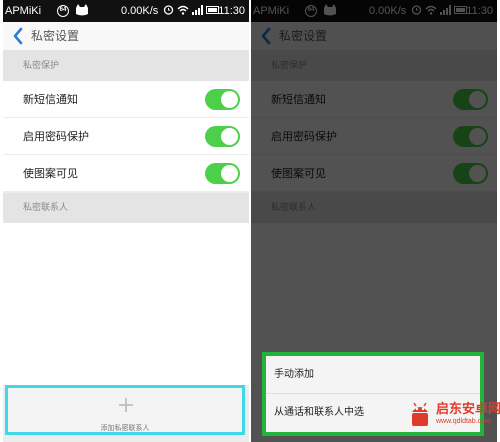  What do you see at coordinates (212, 9) in the screenshot?
I see `battery-icon` at bounding box center [212, 9].